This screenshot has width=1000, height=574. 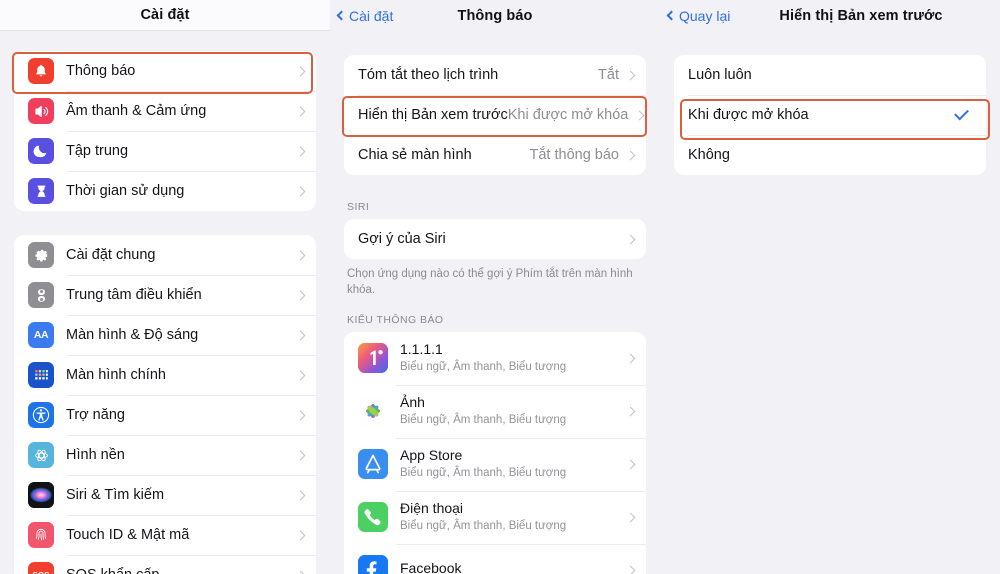 I want to click on siri-group: Gợi ý của Siri, so click(x=495, y=239).